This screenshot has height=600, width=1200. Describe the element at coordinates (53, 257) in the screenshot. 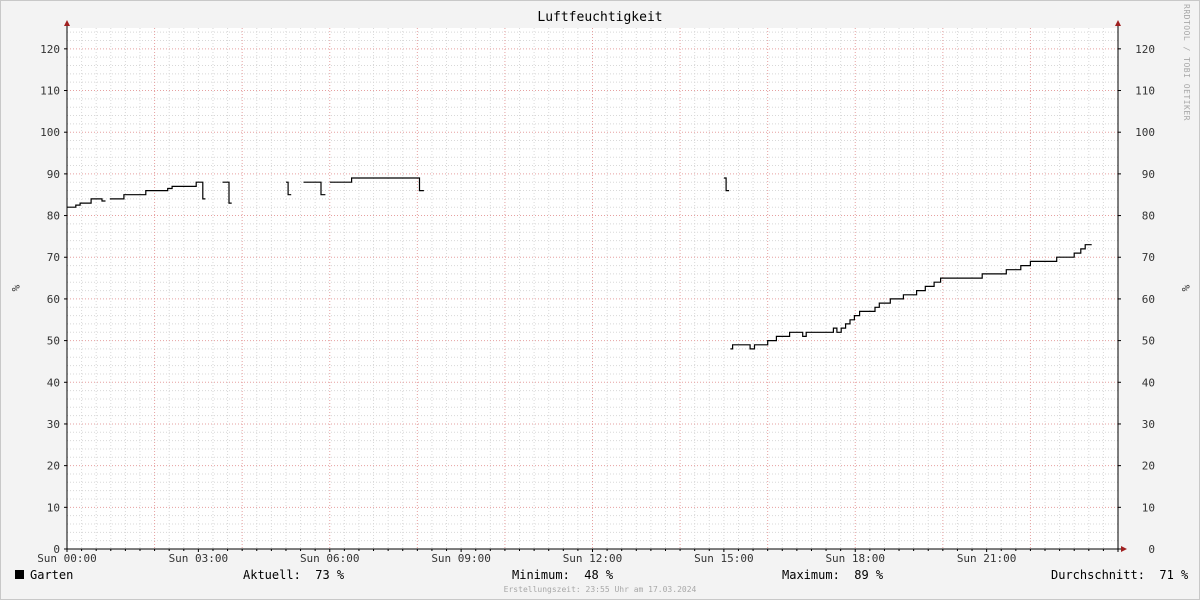

I see `y-tick-label-left: 70` at that location.